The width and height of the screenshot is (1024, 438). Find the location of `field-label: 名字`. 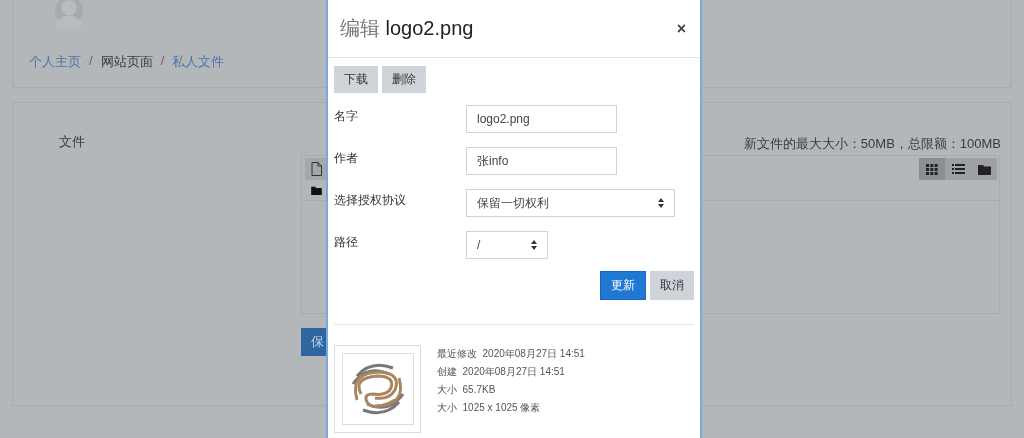

field-label: 名字 is located at coordinates (346, 116).